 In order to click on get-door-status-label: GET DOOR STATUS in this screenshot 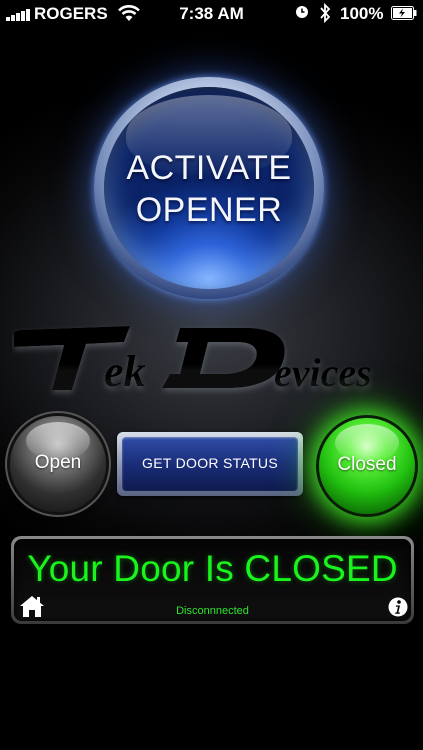, I will do `click(210, 463)`.